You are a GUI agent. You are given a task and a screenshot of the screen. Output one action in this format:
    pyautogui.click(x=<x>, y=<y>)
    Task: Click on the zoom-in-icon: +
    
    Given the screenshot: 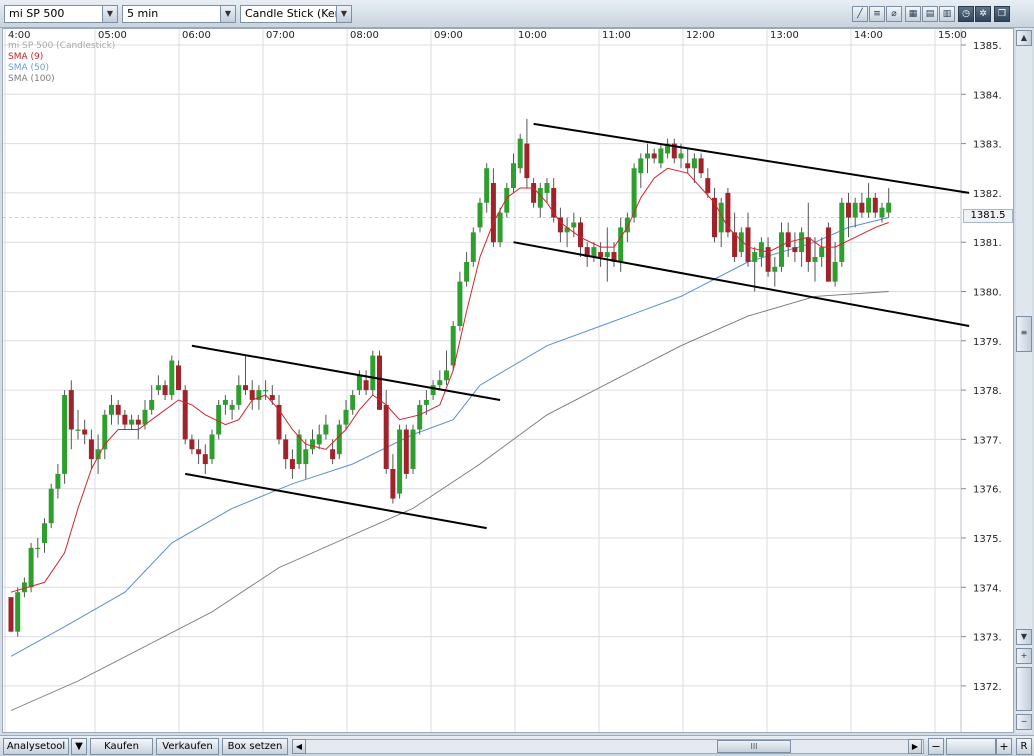 What is the action you would take?
    pyautogui.click(x=1024, y=656)
    